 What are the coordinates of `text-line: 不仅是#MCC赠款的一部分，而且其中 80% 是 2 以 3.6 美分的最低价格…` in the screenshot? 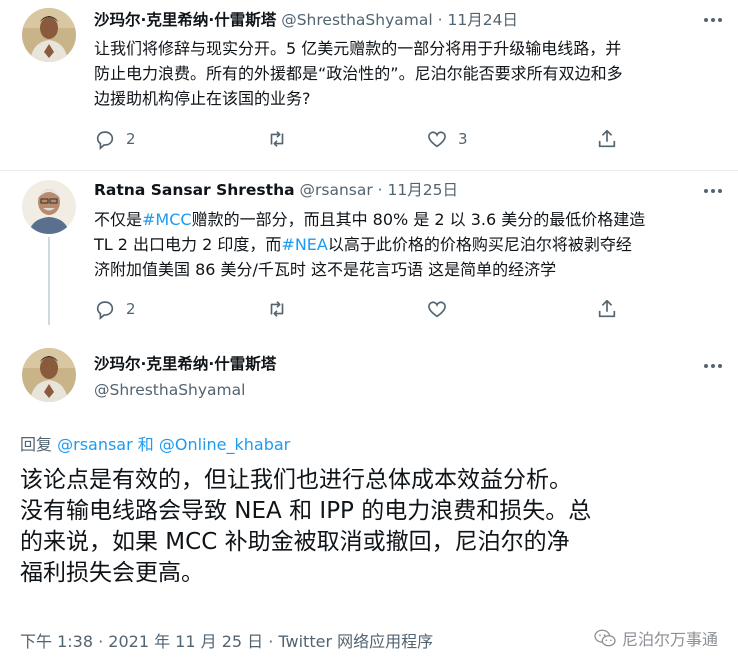 It's located at (409, 219).